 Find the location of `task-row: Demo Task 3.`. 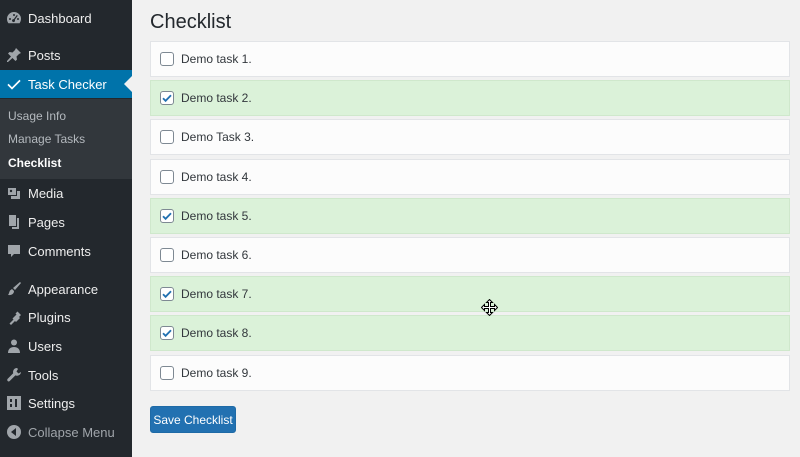

task-row: Demo Task 3. is located at coordinates (470, 137).